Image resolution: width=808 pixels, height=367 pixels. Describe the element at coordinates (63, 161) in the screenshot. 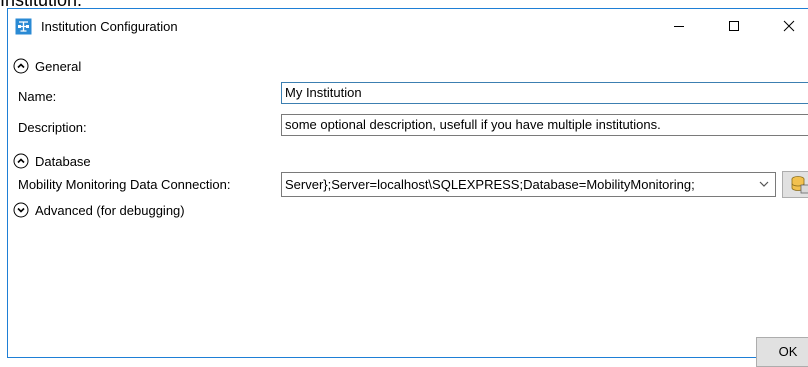

I see `section-database-label: Database` at that location.